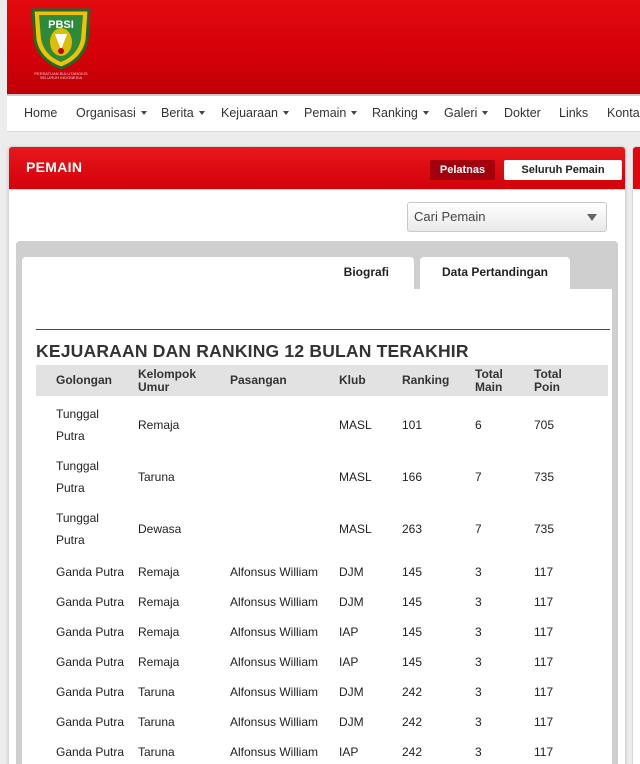 Image resolution: width=640 pixels, height=764 pixels. Describe the element at coordinates (54, 167) in the screenshot. I see `panel-title: PEMAIN` at that location.